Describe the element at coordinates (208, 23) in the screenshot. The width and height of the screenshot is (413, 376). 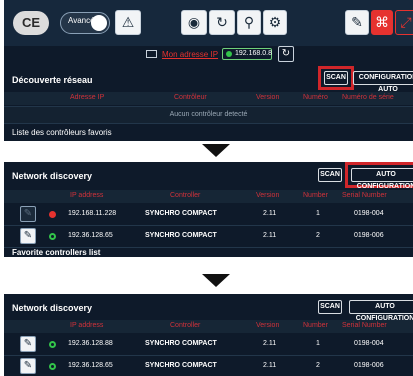
I see `top-toolbar: CE Avancé ⚠ ◉ ↻ ⚲ ⚙ ✎ ⌘ ⤢` at that location.